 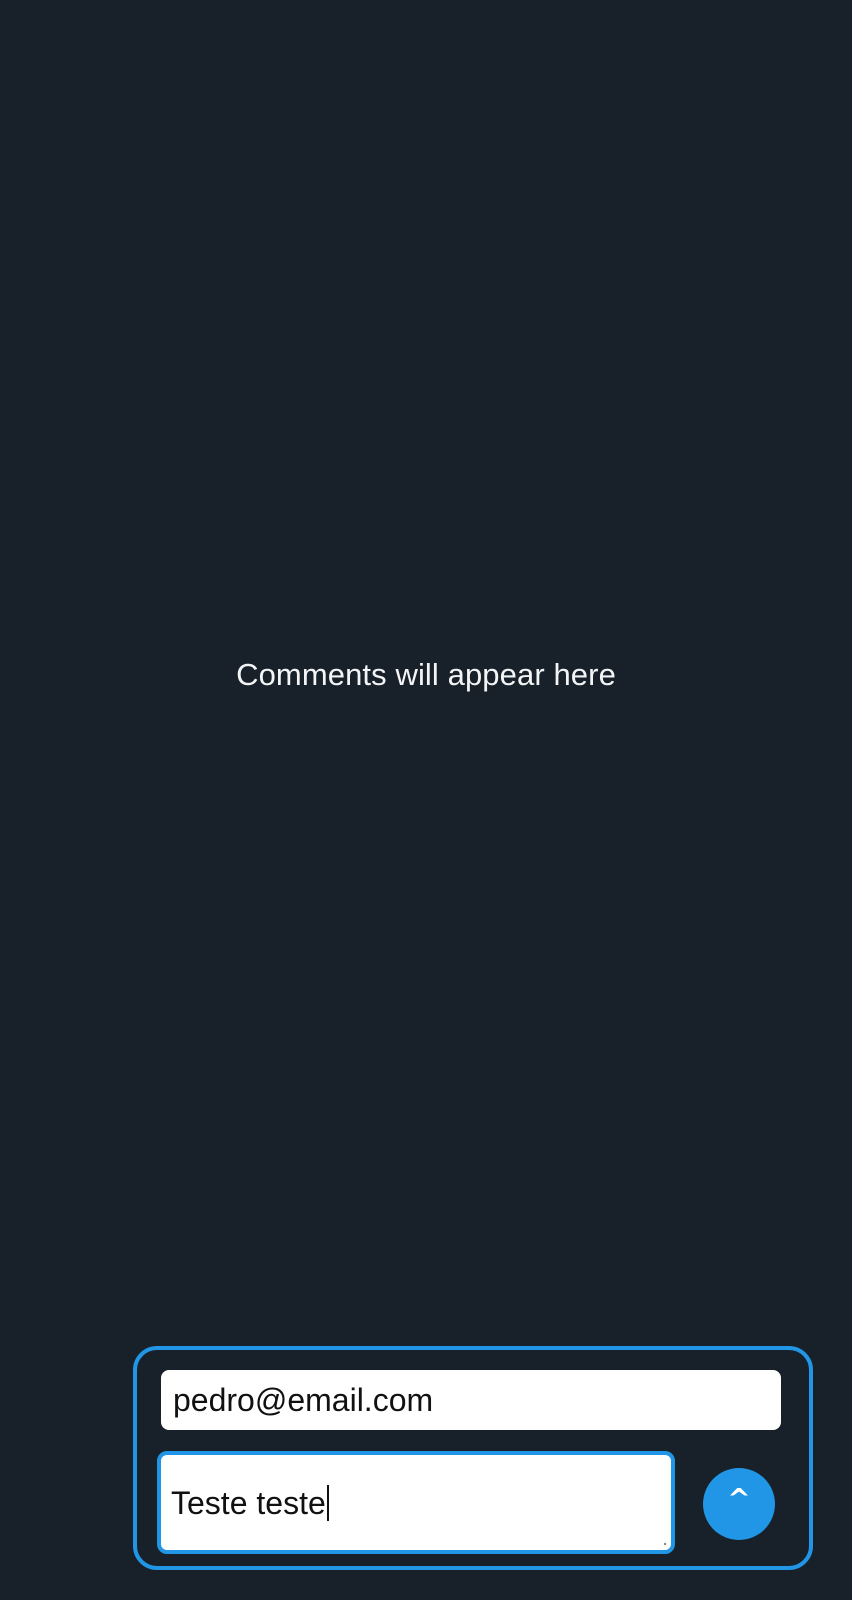 I want to click on empty-comments-message: Comments will appear here, so click(x=426, y=674).